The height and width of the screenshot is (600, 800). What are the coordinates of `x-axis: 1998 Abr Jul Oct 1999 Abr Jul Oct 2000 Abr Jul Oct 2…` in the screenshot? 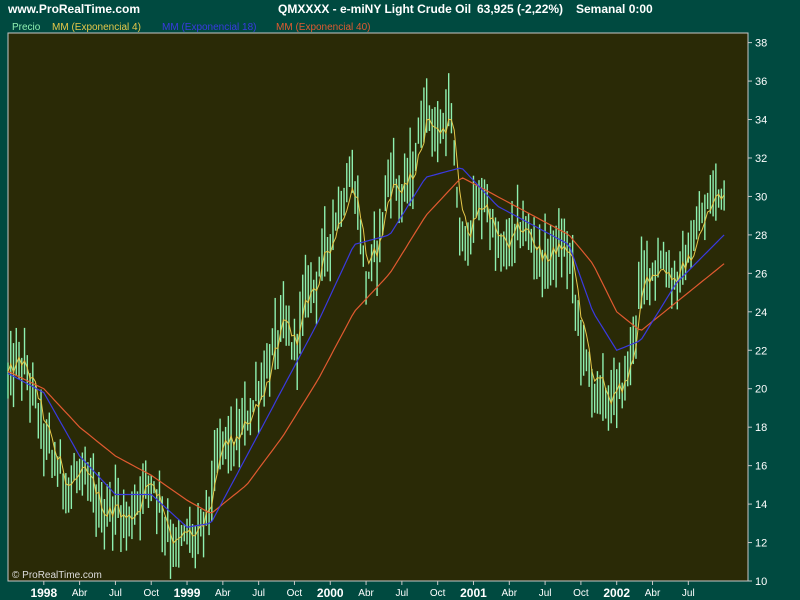 It's located at (362, 590).